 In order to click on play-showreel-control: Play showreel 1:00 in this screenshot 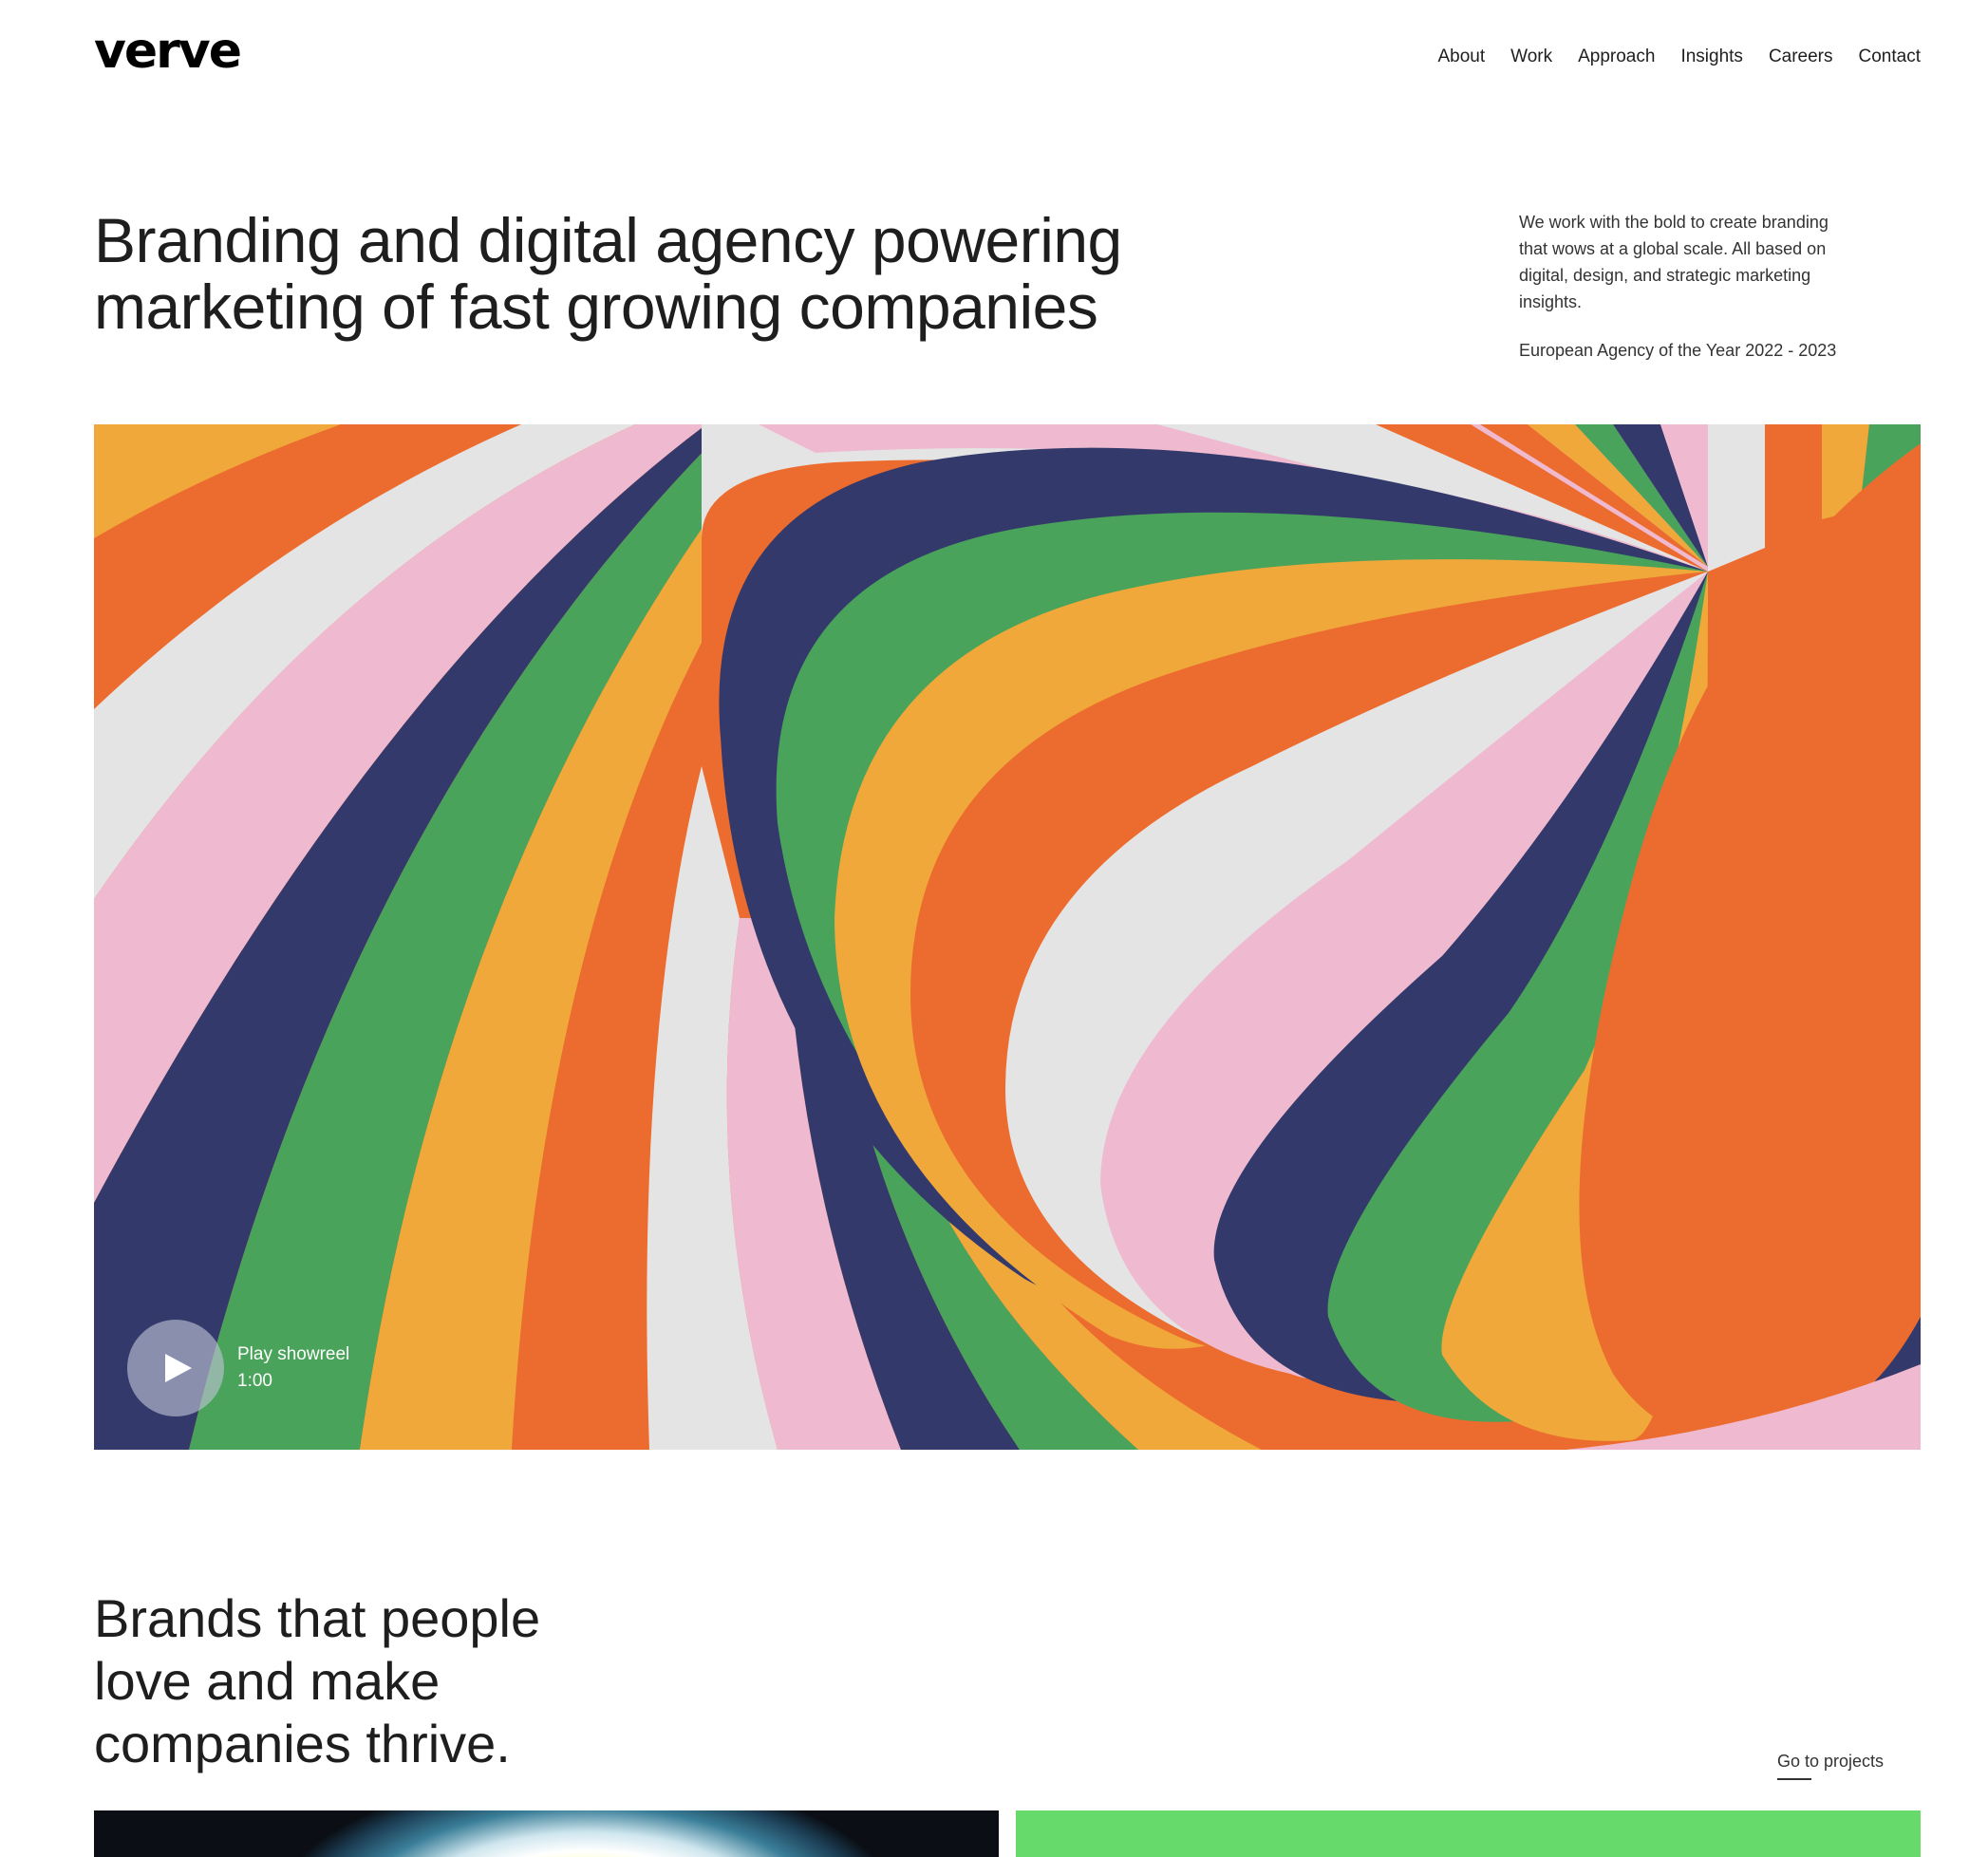, I will do `click(238, 1368)`.